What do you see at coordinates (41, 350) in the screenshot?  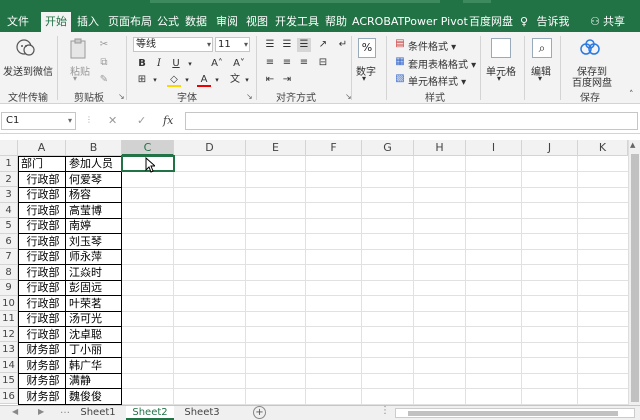 I see `cell-a13: 财务部` at bounding box center [41, 350].